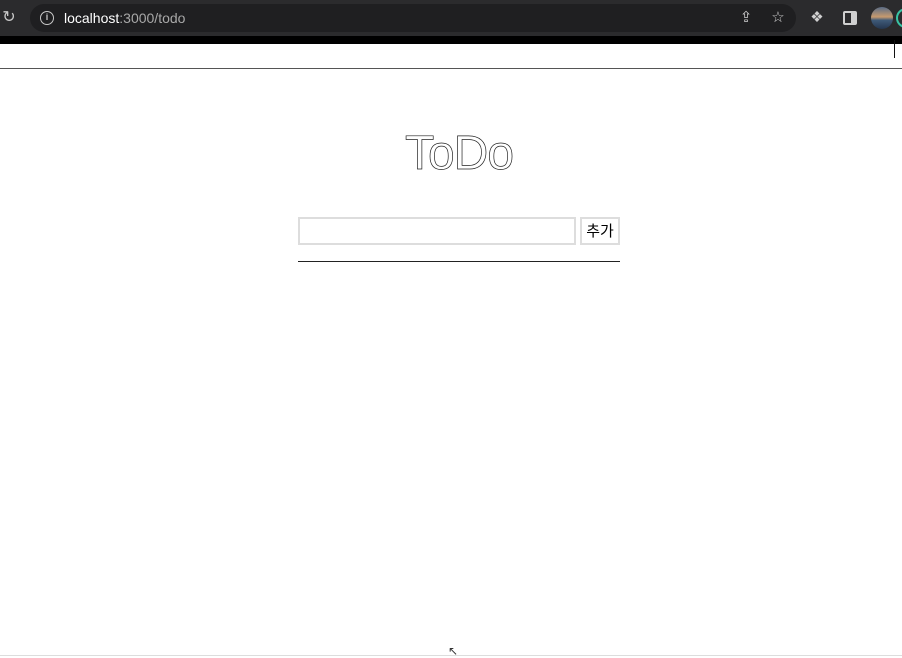 The width and height of the screenshot is (902, 658). Describe the element at coordinates (437, 231) in the screenshot. I see `todo-input` at that location.